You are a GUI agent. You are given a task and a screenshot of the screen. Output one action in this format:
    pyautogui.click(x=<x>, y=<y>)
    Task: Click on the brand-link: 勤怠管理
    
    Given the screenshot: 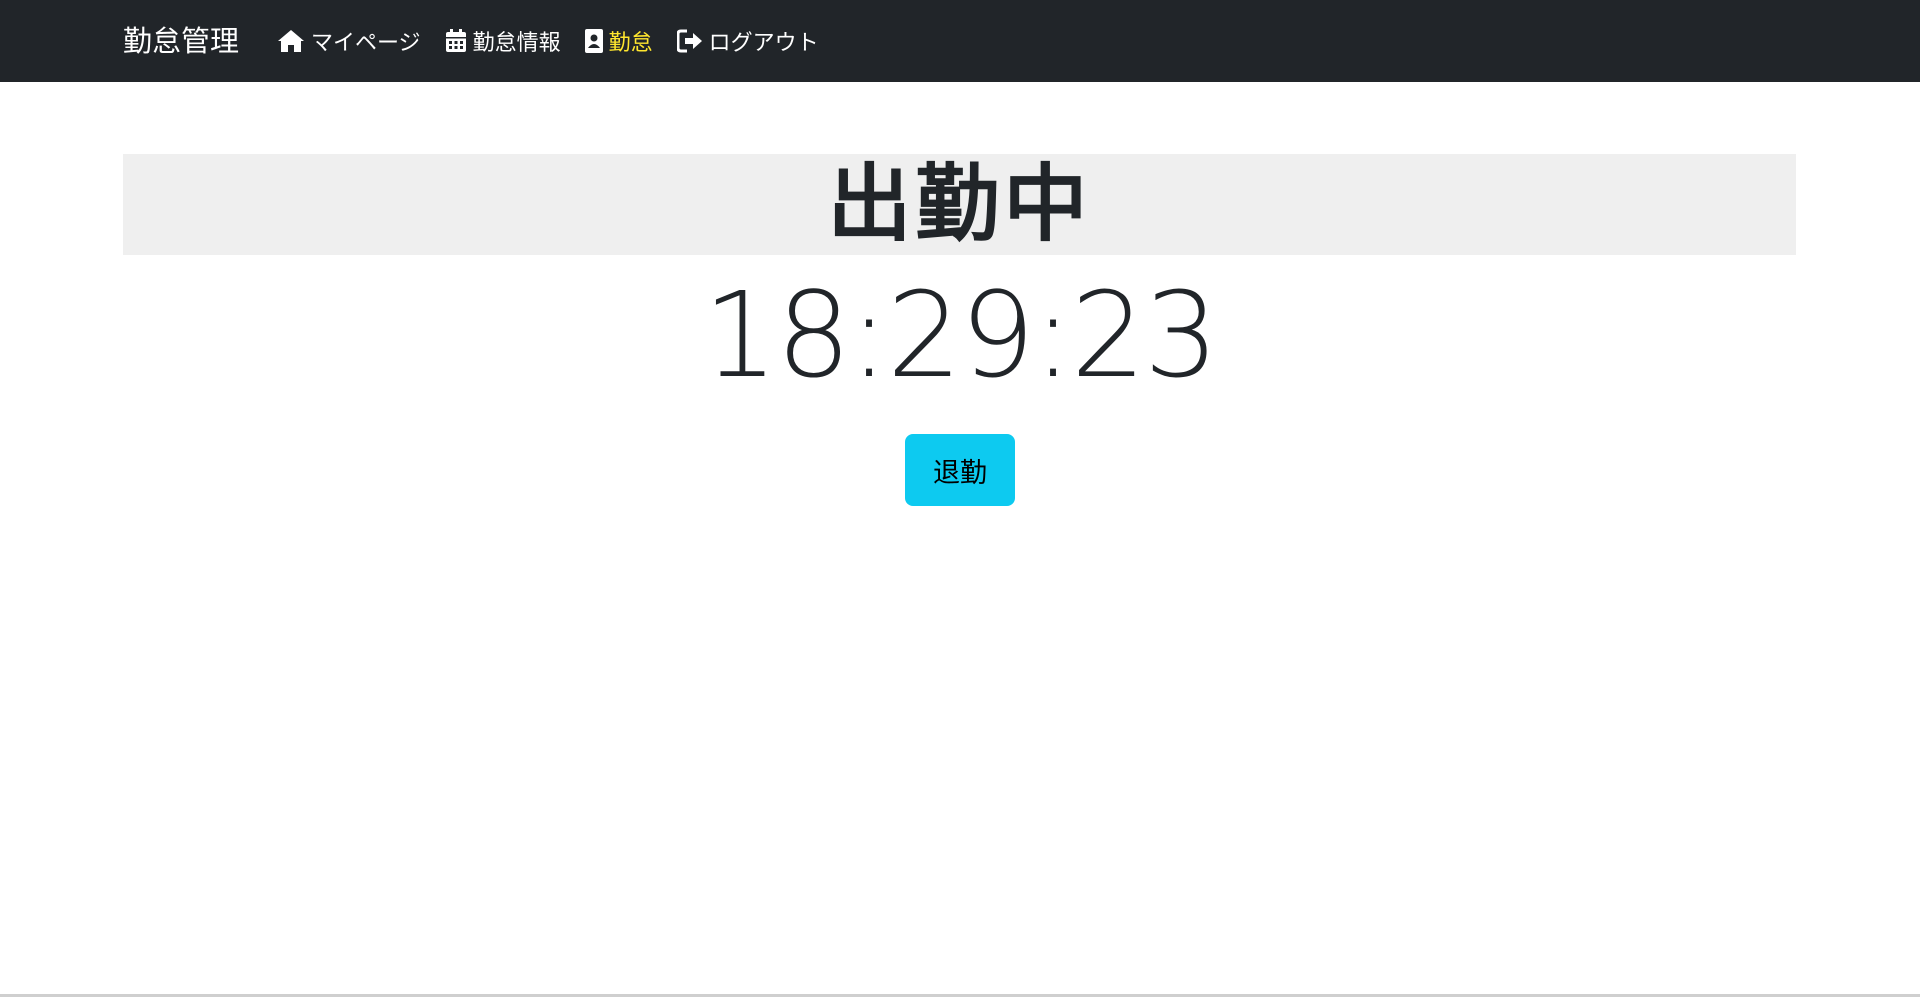 What is the action you would take?
    pyautogui.click(x=181, y=41)
    